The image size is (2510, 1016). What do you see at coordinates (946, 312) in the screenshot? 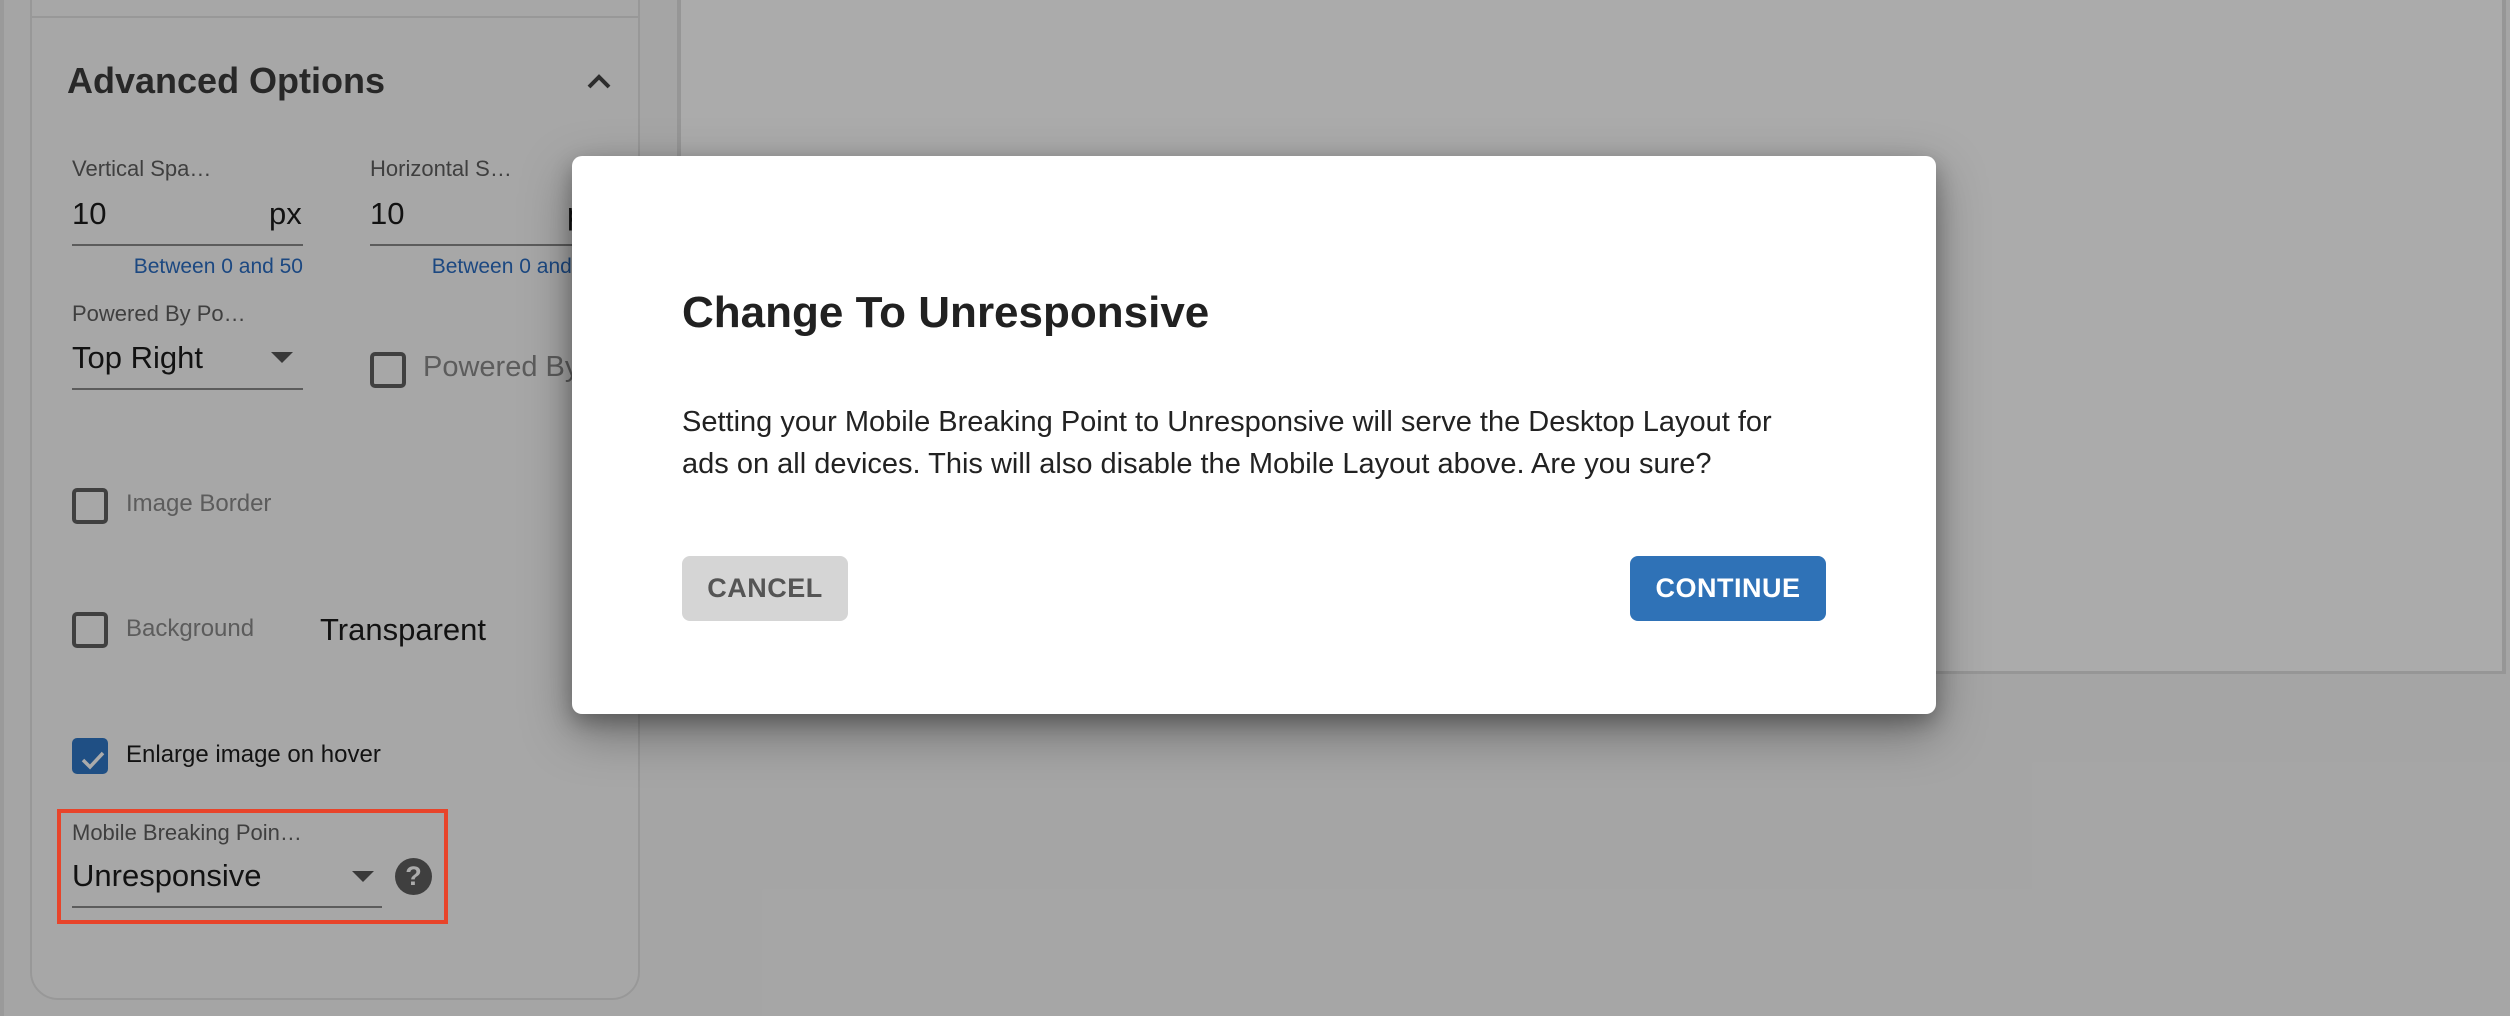
I see `dialog-title: Change To Unresponsive` at bounding box center [946, 312].